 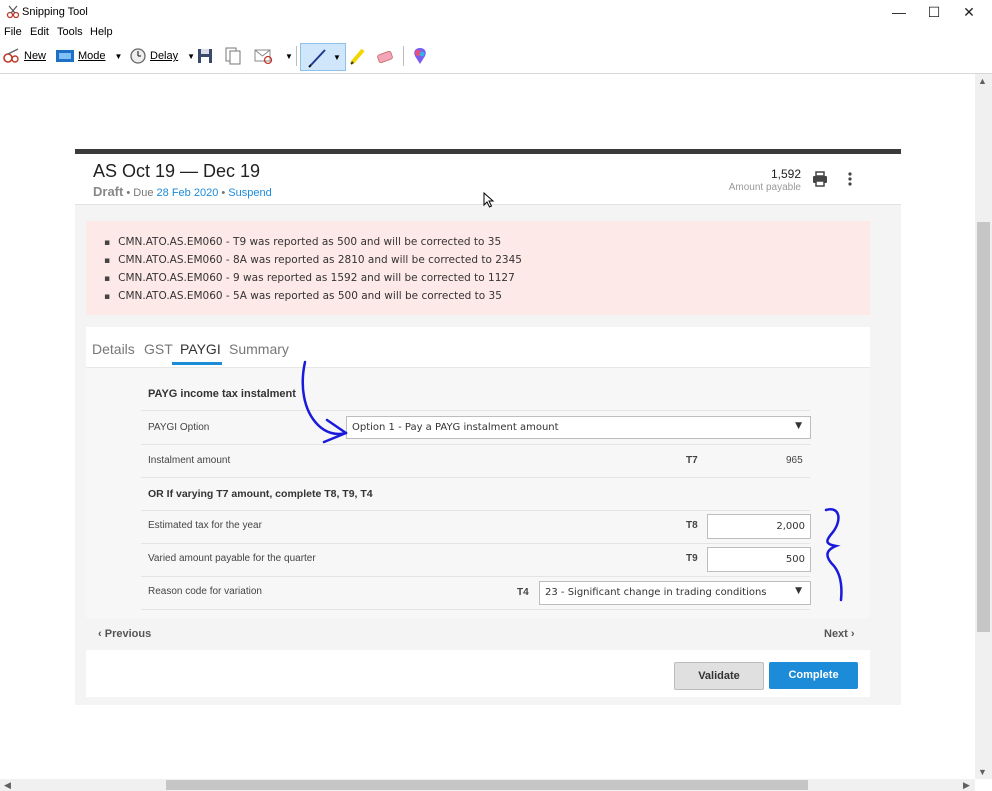 I want to click on window-title: Snipping Tool, so click(x=55, y=12).